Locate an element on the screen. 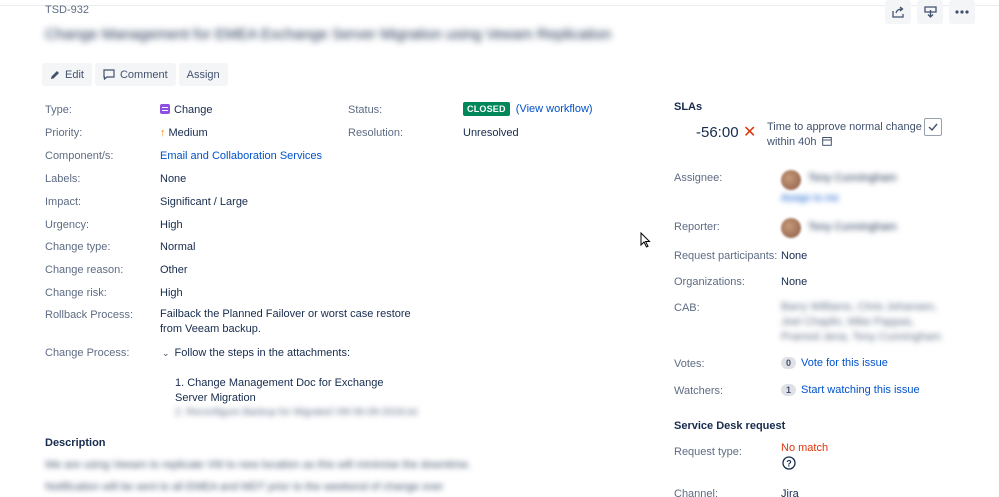  export-icon is located at coordinates (930, 12).